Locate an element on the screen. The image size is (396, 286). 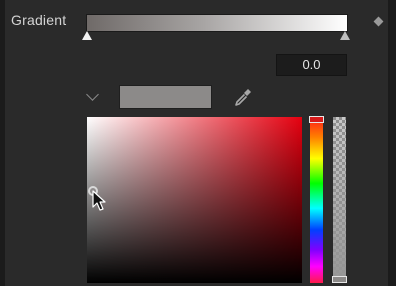
hue-slider is located at coordinates (316, 200).